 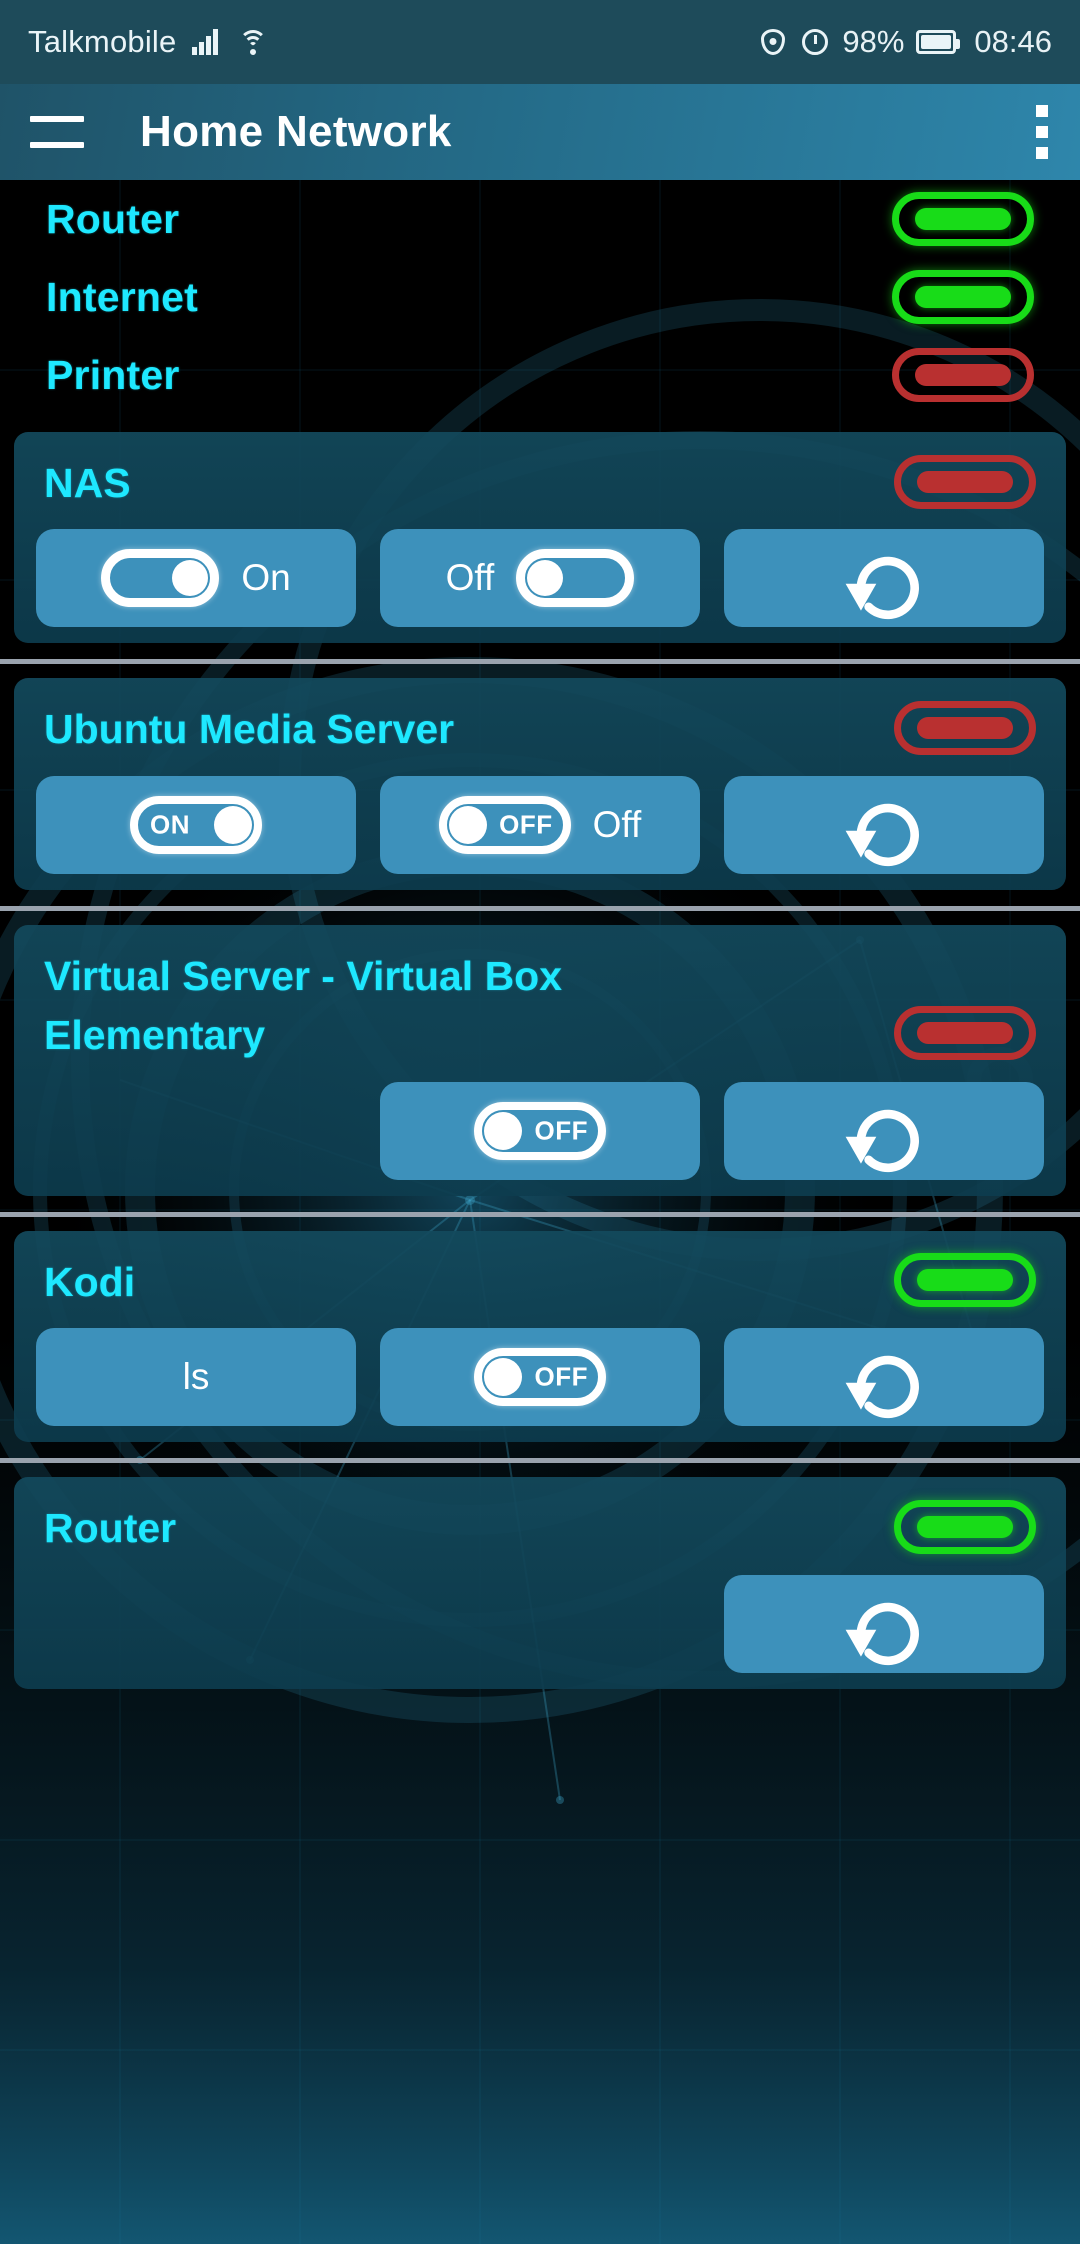 I want to click on router-refresh-button, so click(x=884, y=1623).